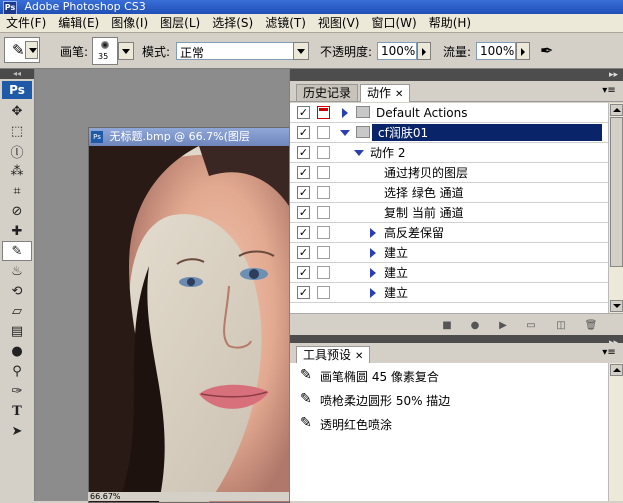 The width and height of the screenshot is (623, 503). I want to click on presets-menu-icon: ▾≡, so click(609, 353).